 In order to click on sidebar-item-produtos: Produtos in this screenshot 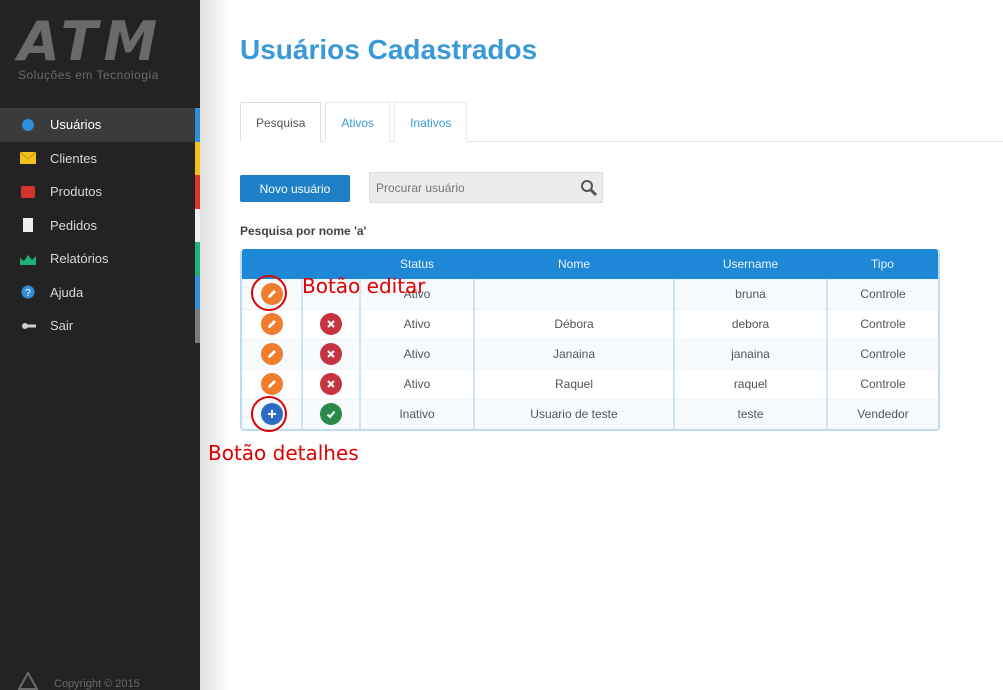, I will do `click(100, 192)`.